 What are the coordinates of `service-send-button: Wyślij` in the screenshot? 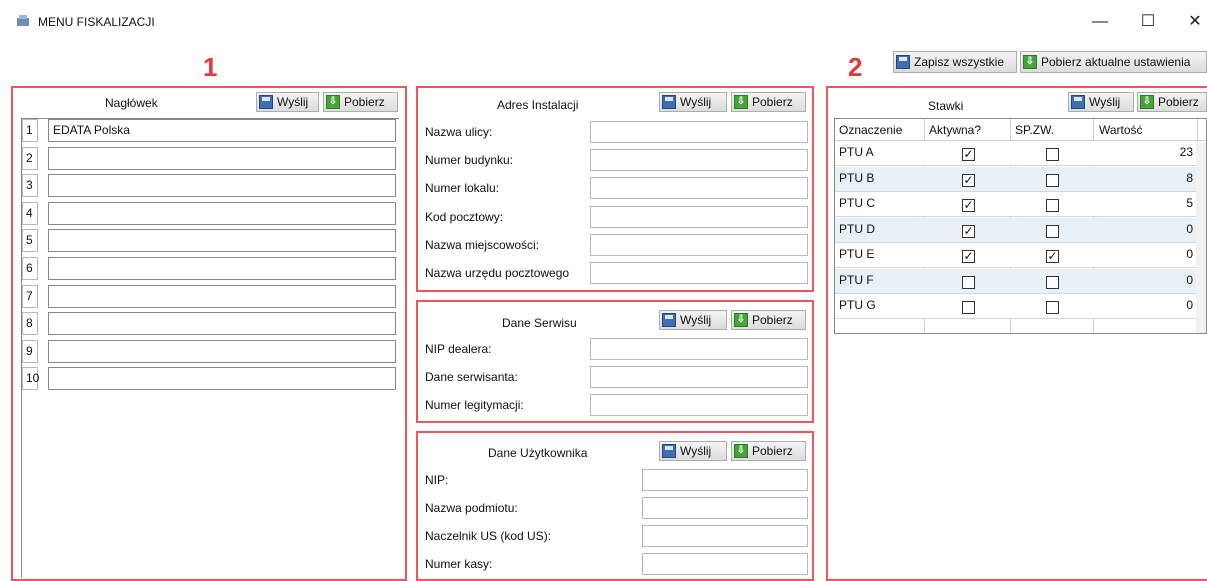 It's located at (693, 320).